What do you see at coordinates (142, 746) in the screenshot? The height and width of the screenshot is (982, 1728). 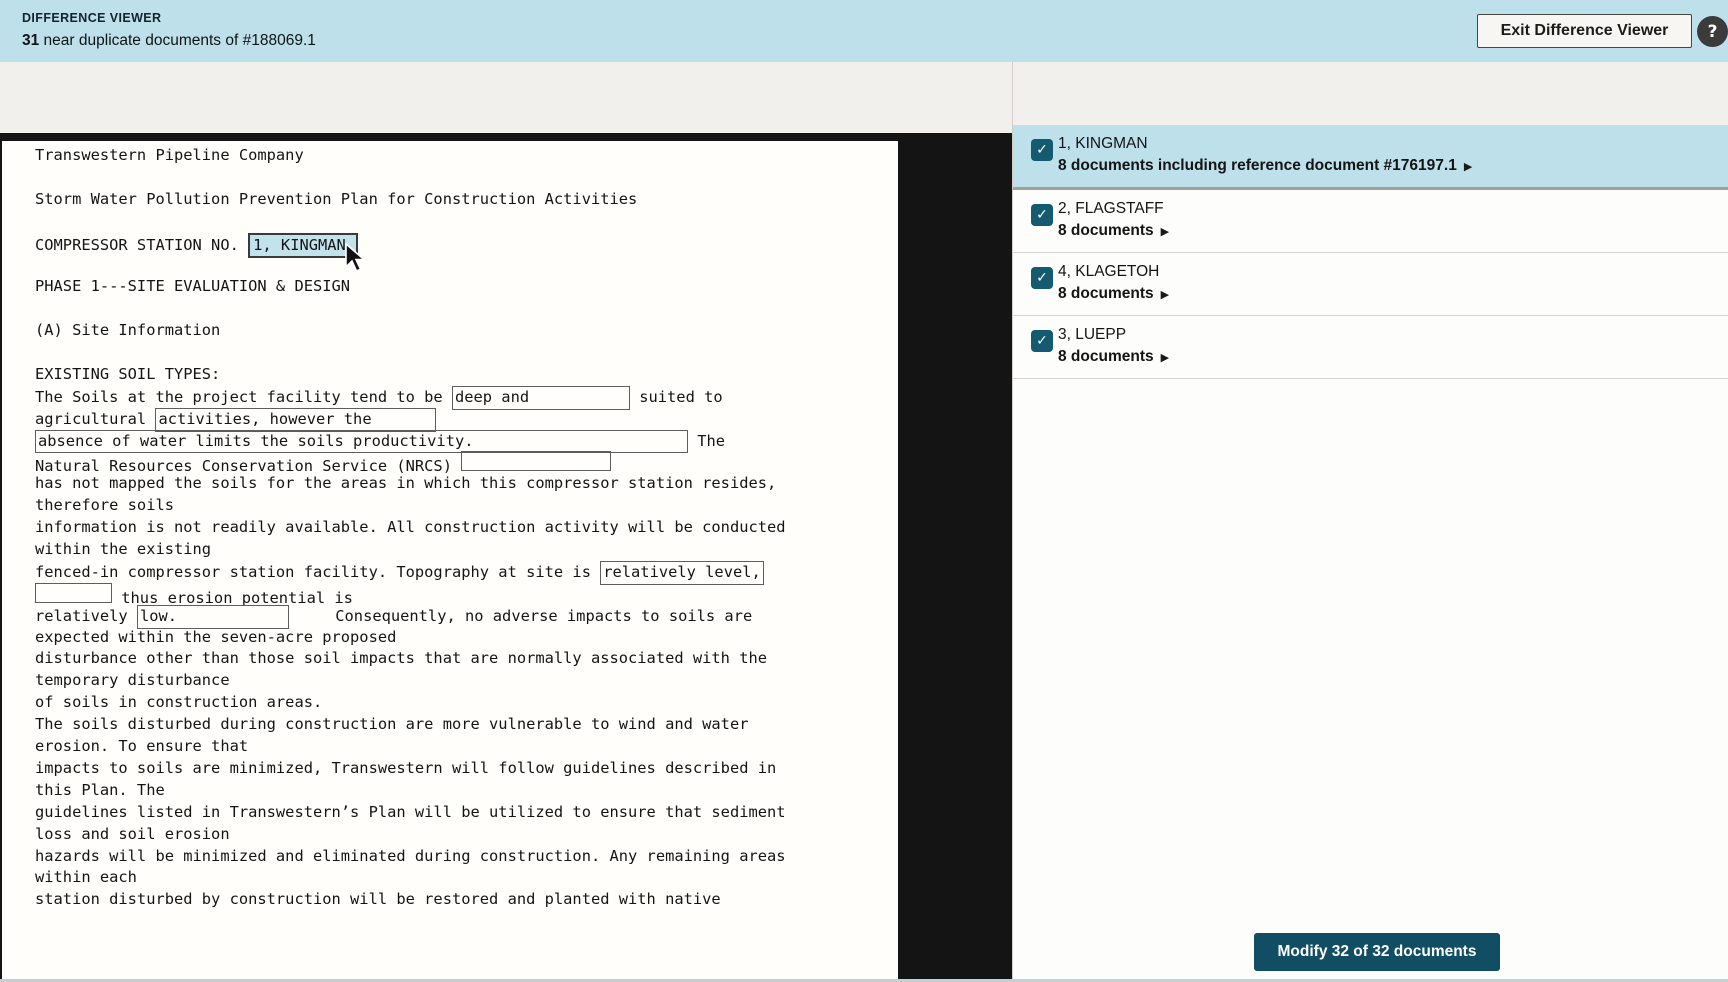 I see `document-text-segment: erosion. To ensure that` at bounding box center [142, 746].